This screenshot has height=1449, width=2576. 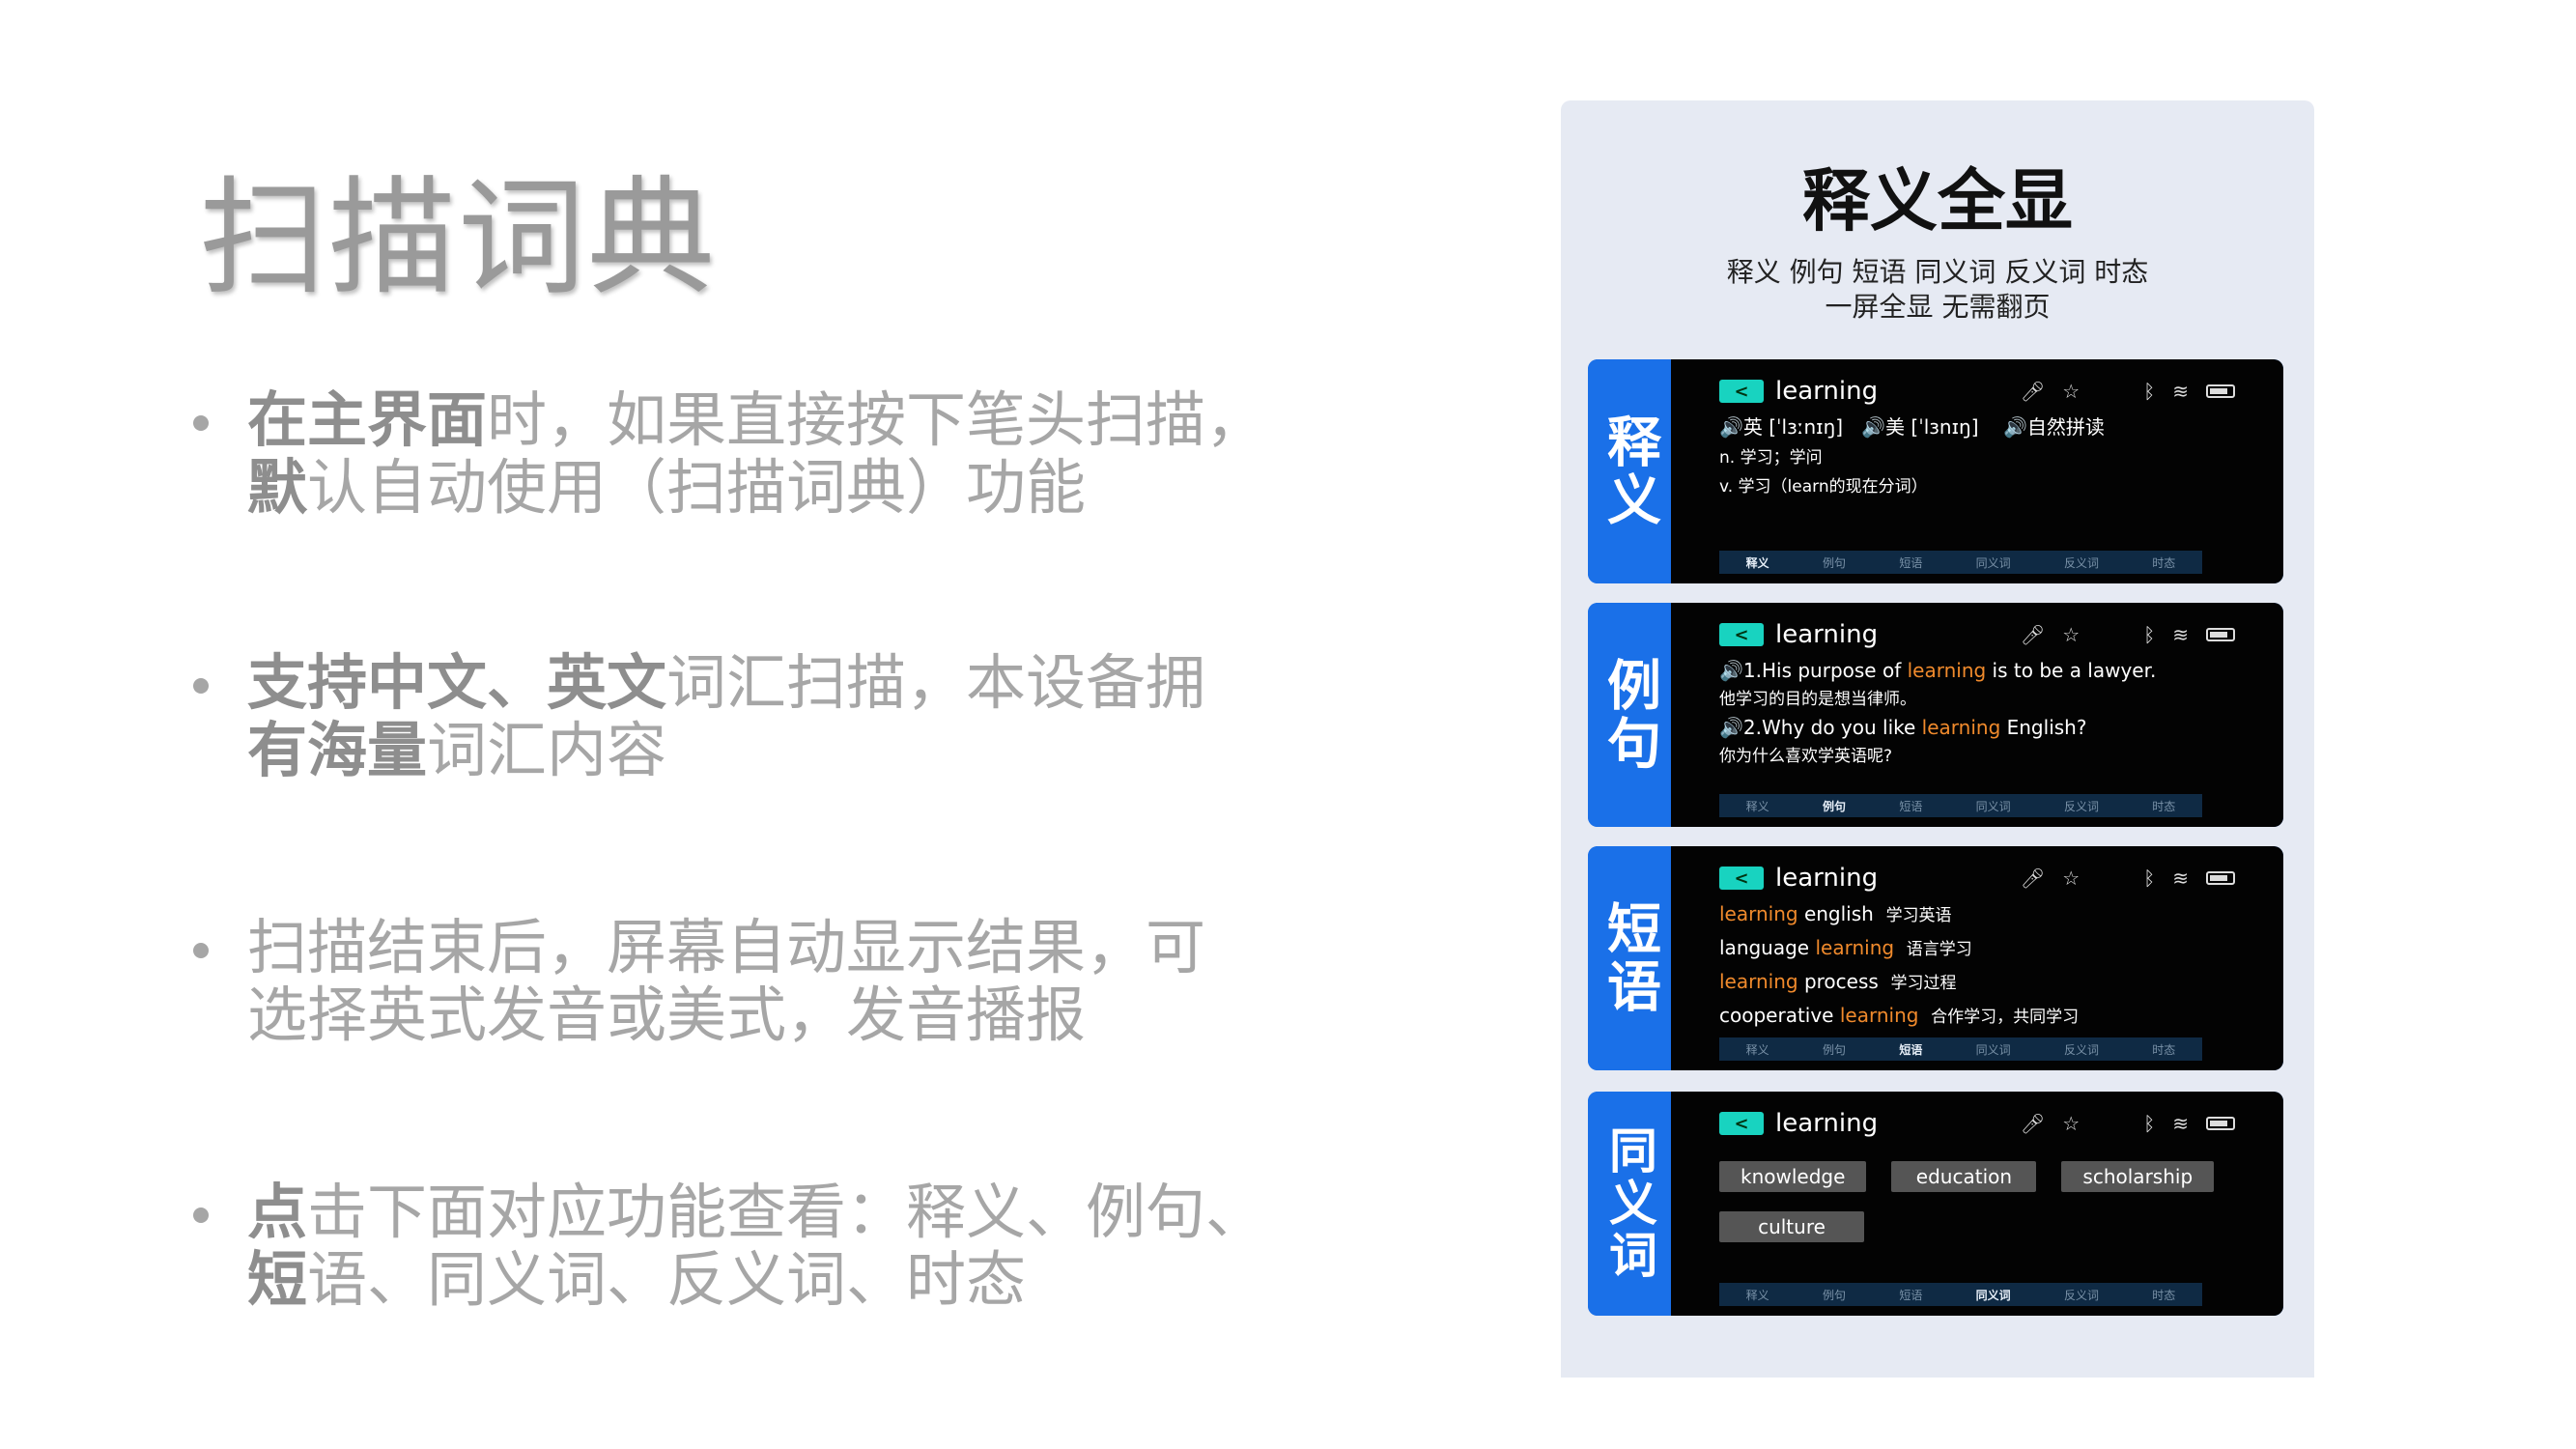 What do you see at coordinates (1791, 1226) in the screenshot?
I see `synonym-chip: culture` at bounding box center [1791, 1226].